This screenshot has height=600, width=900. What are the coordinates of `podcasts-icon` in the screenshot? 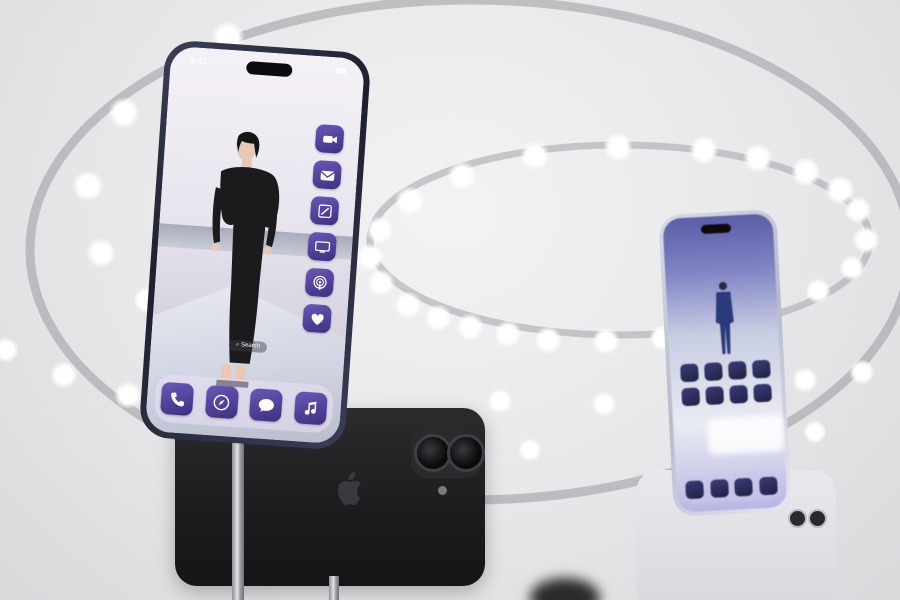 It's located at (319, 282).